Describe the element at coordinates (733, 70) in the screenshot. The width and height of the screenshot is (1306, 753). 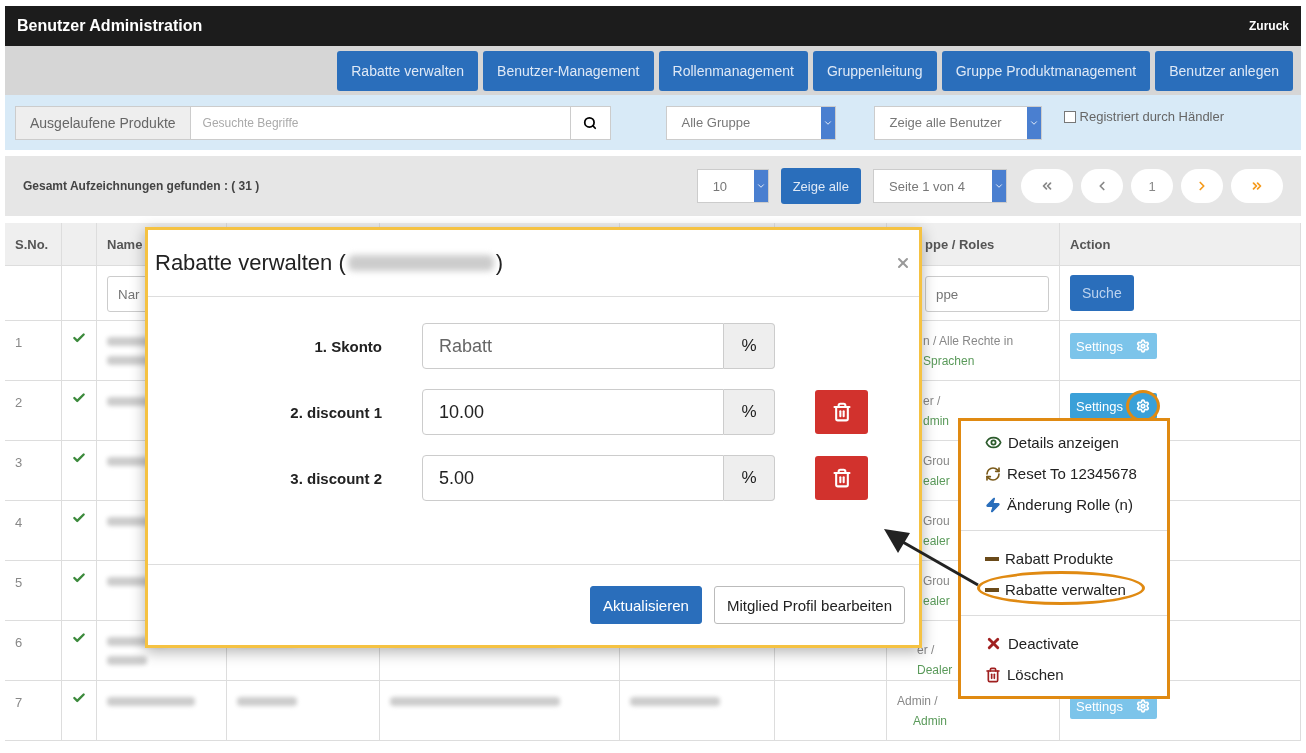
I see `nav-button: Rollenmanagement` at that location.